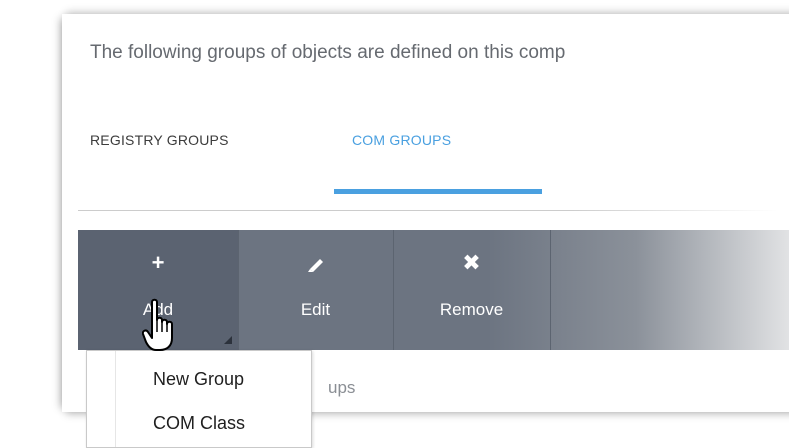  I want to click on tabs-divider, so click(428, 210).